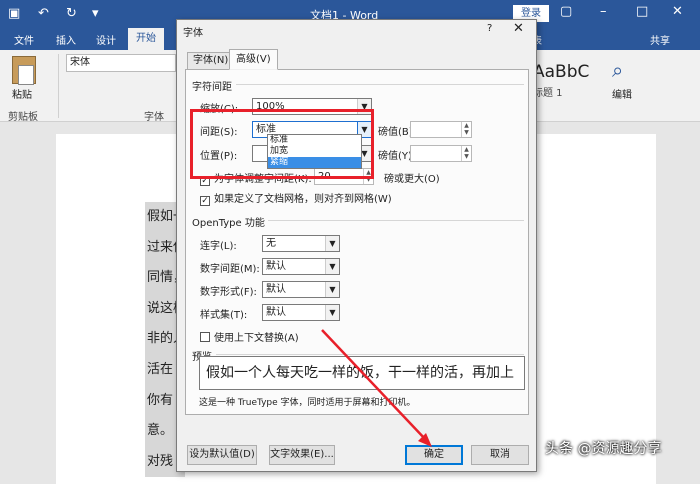 The width and height of the screenshot is (700, 484). I want to click on spacing-points-spinner: ▲ ▼, so click(441, 129).